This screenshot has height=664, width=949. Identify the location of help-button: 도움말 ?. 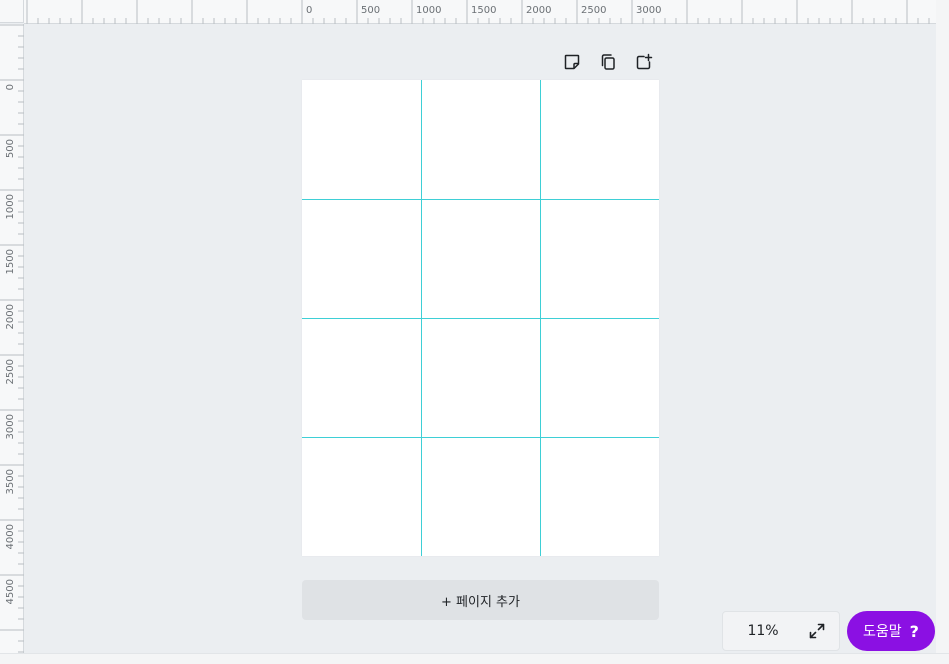
(891, 631).